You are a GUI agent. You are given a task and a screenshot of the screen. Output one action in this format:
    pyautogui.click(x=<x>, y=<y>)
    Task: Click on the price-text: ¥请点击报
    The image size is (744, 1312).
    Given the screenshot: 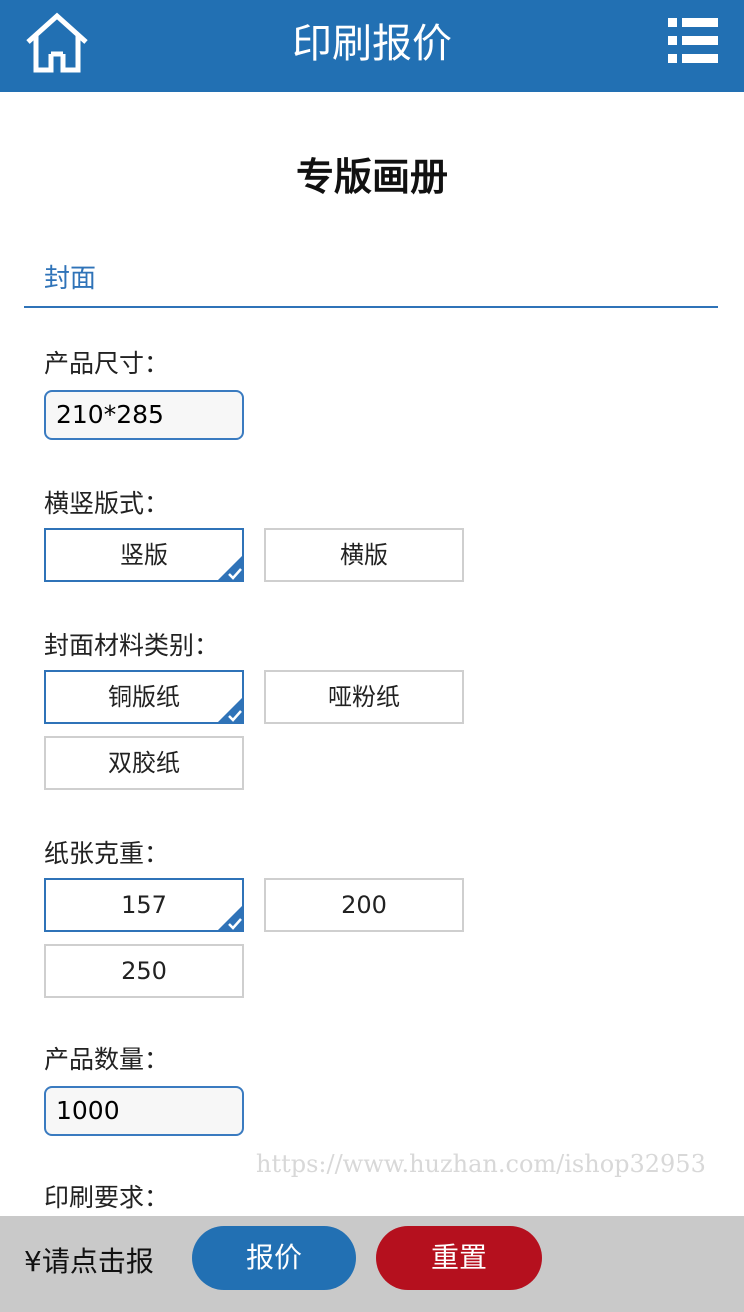 What is the action you would take?
    pyautogui.click(x=89, y=1261)
    